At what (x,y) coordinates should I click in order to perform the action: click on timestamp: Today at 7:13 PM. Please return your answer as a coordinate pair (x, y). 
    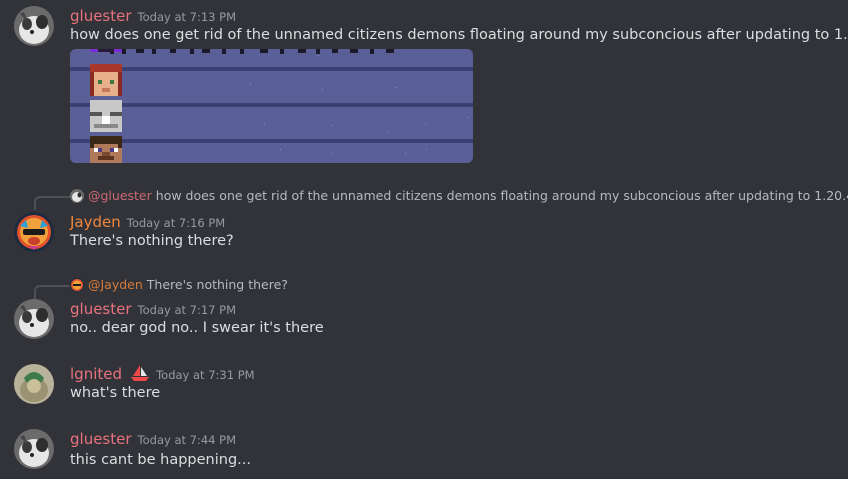
    Looking at the image, I should click on (186, 17).